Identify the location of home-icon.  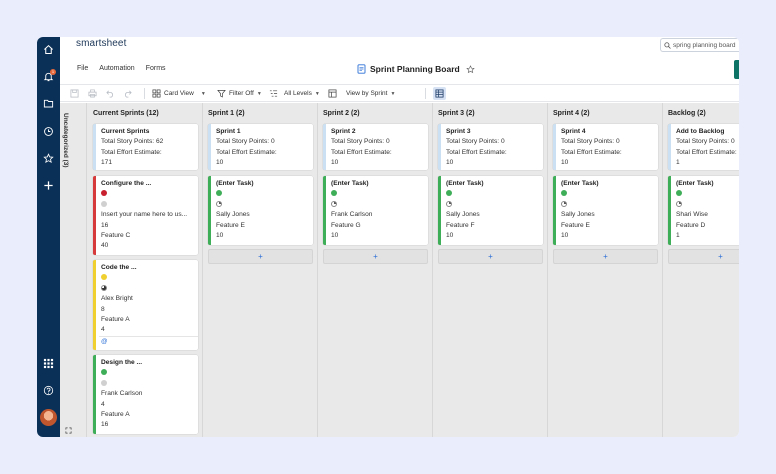
(48, 49).